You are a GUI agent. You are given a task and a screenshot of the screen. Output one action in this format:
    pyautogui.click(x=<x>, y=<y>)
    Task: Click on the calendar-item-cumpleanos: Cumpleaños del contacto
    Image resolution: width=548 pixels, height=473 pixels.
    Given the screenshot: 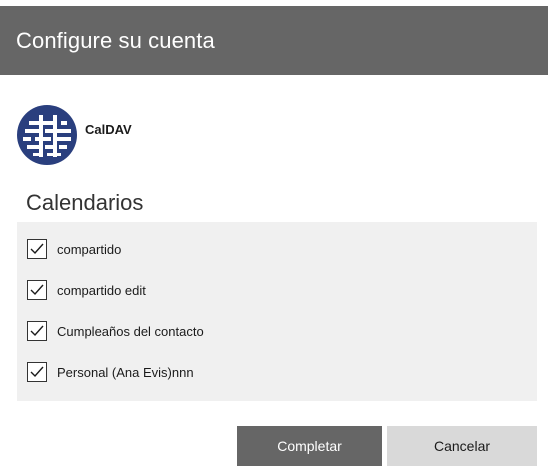 What is the action you would take?
    pyautogui.click(x=277, y=332)
    